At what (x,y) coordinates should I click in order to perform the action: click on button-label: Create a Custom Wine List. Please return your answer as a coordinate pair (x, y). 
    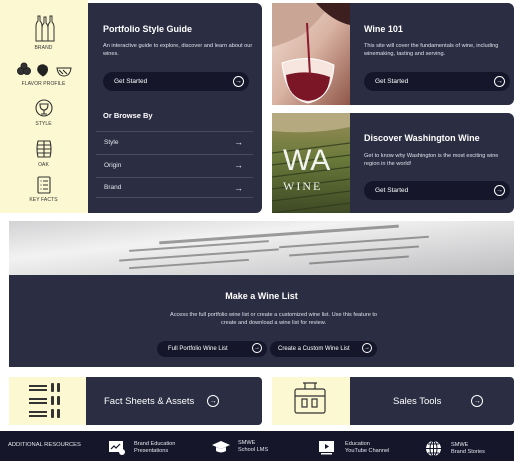
    Looking at the image, I should click on (314, 349).